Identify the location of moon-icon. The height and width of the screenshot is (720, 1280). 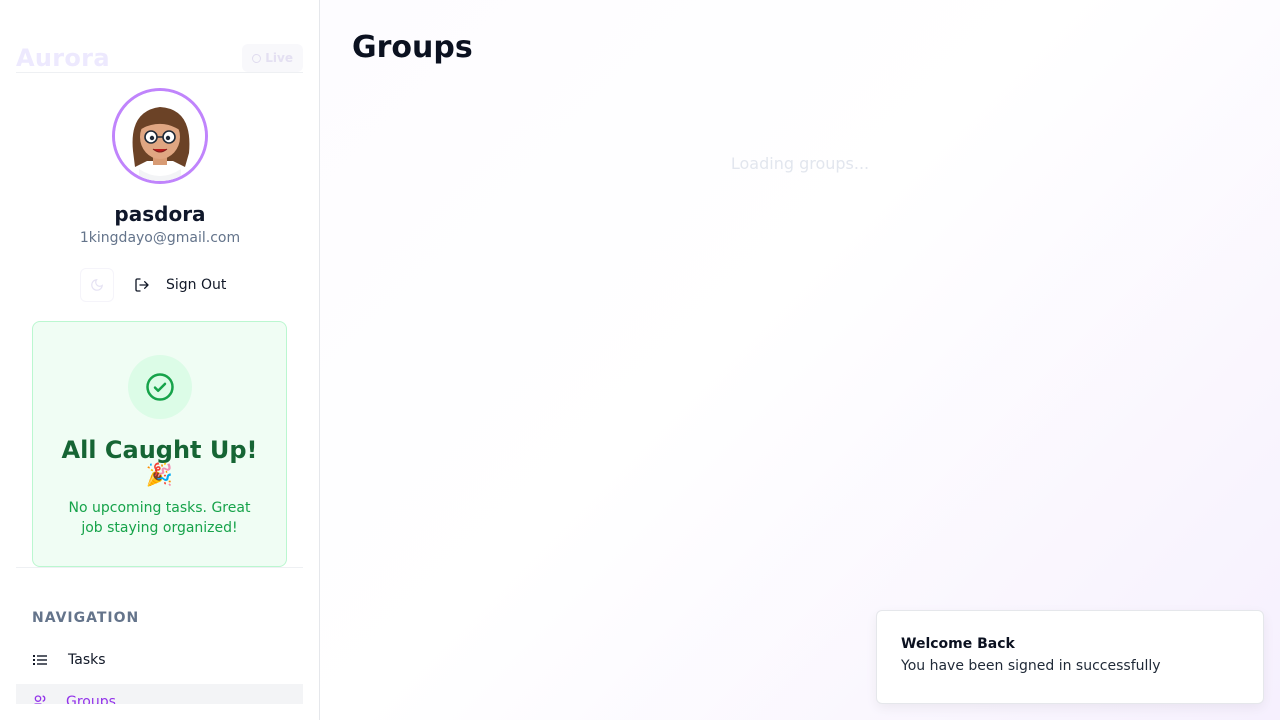
(97, 285).